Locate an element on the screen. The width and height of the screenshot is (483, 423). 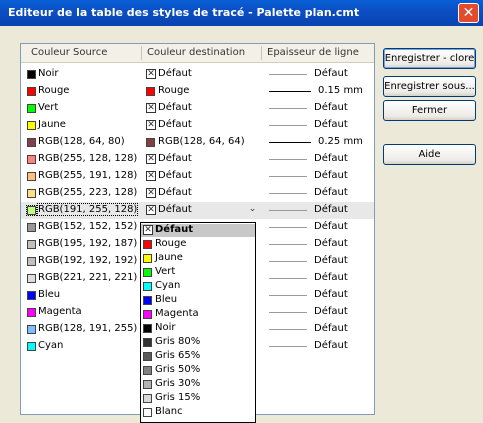
table-row: RGB(255, 128, 128) ✕ Défaut Défaut is located at coordinates (197, 159).